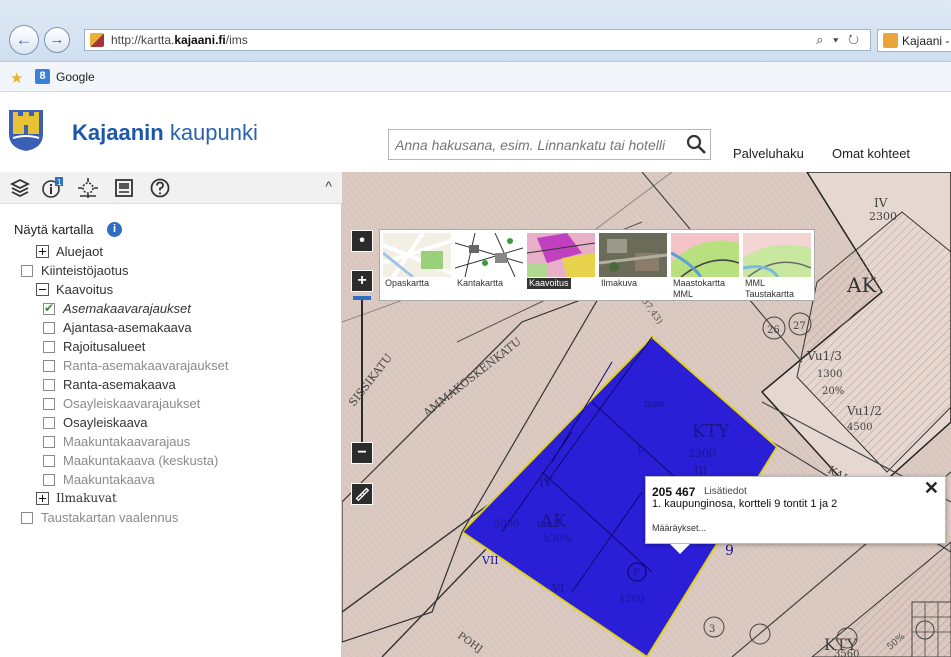  What do you see at coordinates (75, 77) in the screenshot?
I see `favorite-google-link: Google` at bounding box center [75, 77].